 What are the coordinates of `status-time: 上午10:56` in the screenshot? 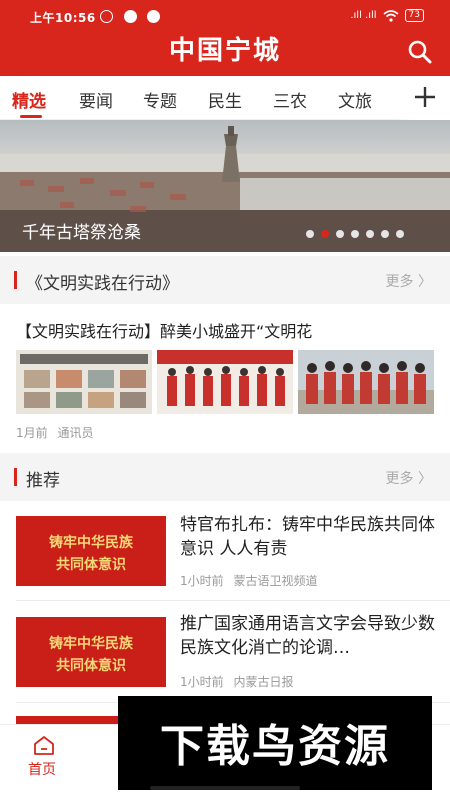 It's located at (63, 18).